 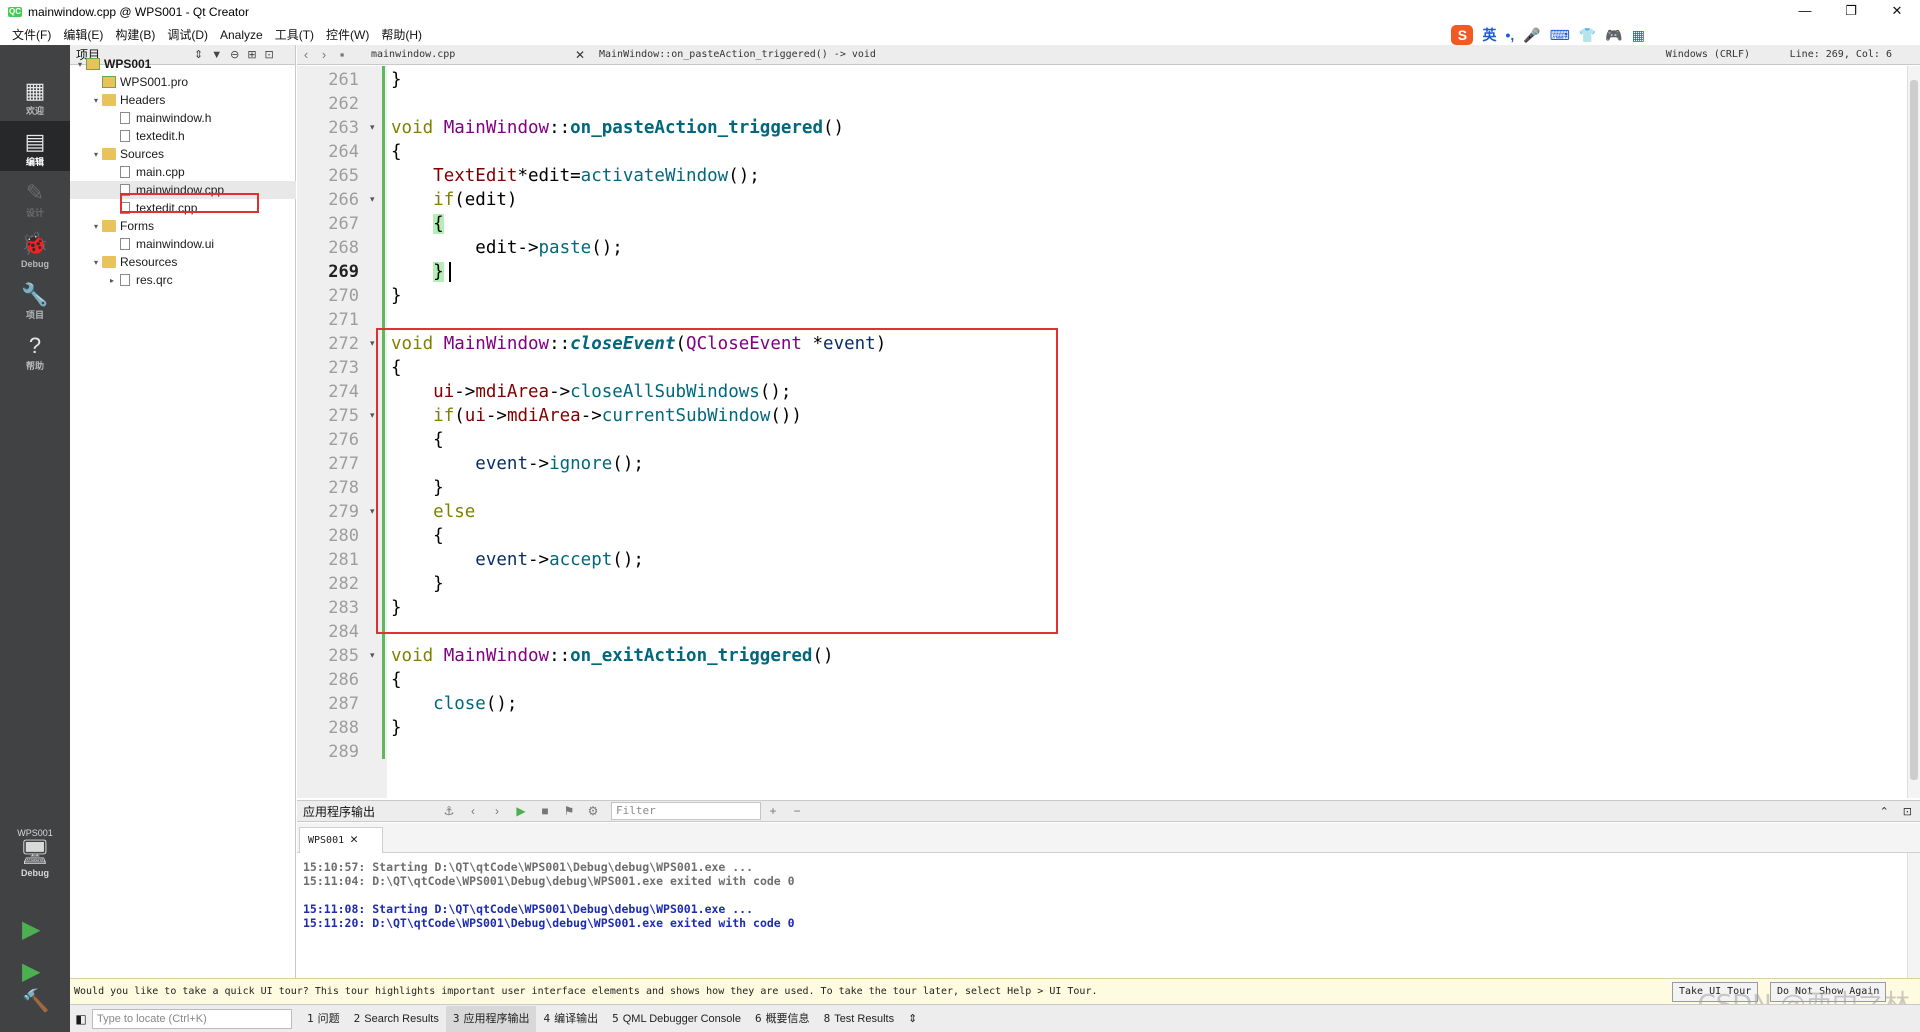 What do you see at coordinates (912, 1019) in the screenshot?
I see `more-panes-icon: ⇕` at bounding box center [912, 1019].